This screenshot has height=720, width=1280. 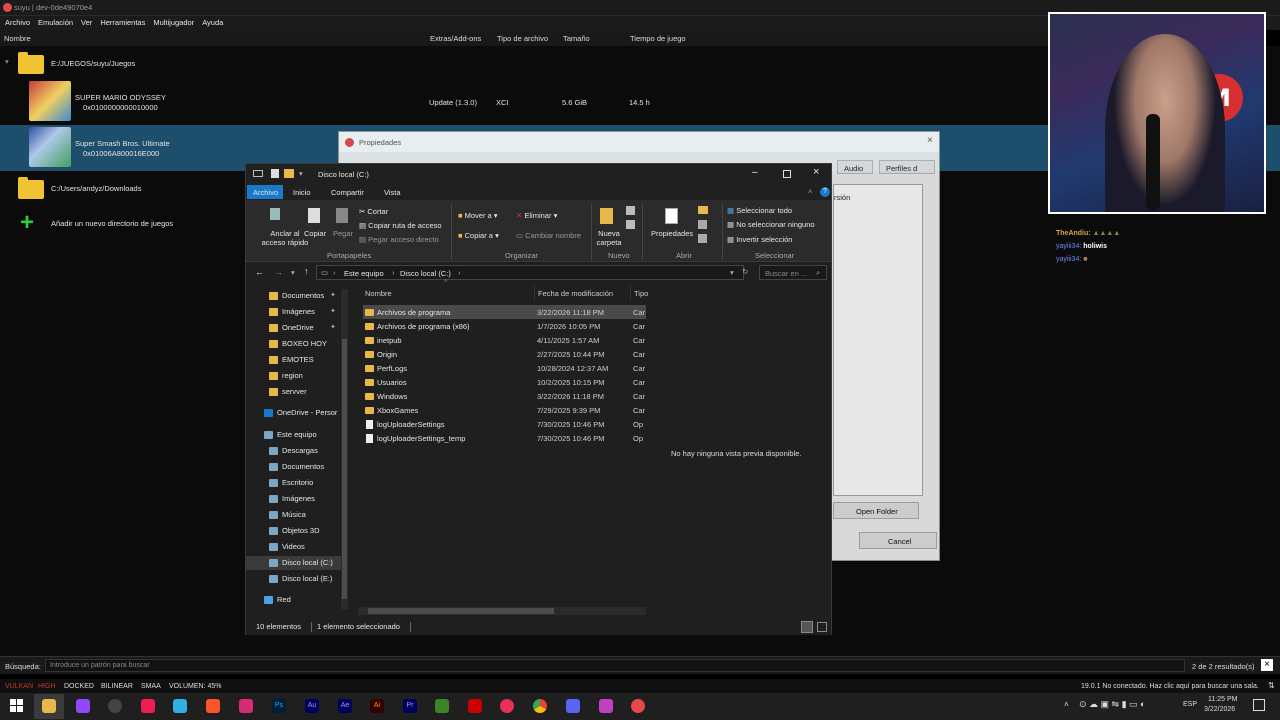 What do you see at coordinates (294, 563) in the screenshot?
I see `nav-item: Disco local (C:)` at bounding box center [294, 563].